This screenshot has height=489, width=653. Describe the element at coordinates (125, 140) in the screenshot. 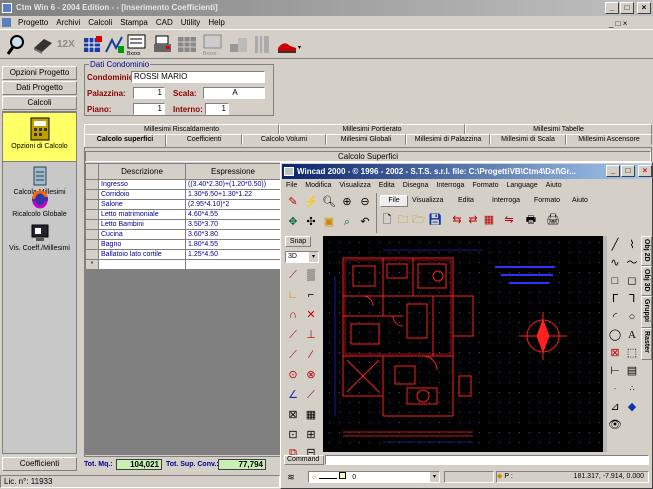

I see `tab-calcolo-superfici: Calcolo superfici` at that location.